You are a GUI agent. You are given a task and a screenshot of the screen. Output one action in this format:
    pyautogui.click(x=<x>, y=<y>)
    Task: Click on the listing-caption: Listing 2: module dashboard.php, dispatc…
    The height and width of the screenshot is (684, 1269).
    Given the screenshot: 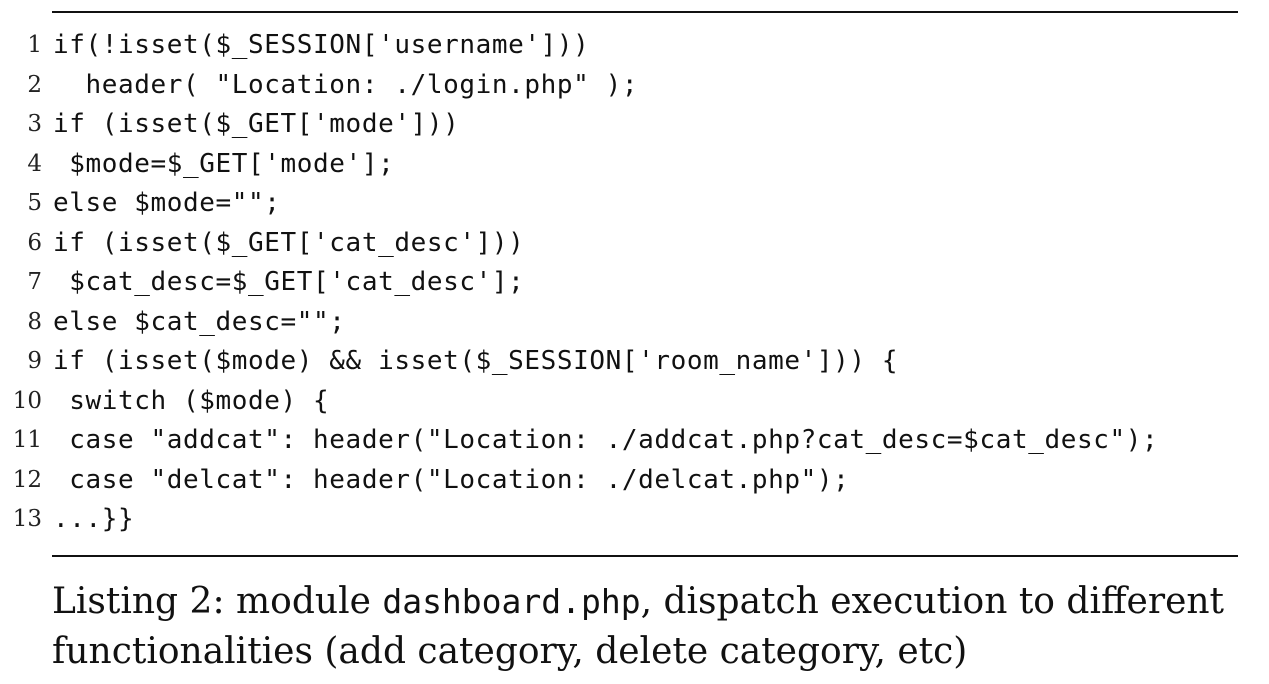 What is the action you would take?
    pyautogui.click(x=647, y=627)
    